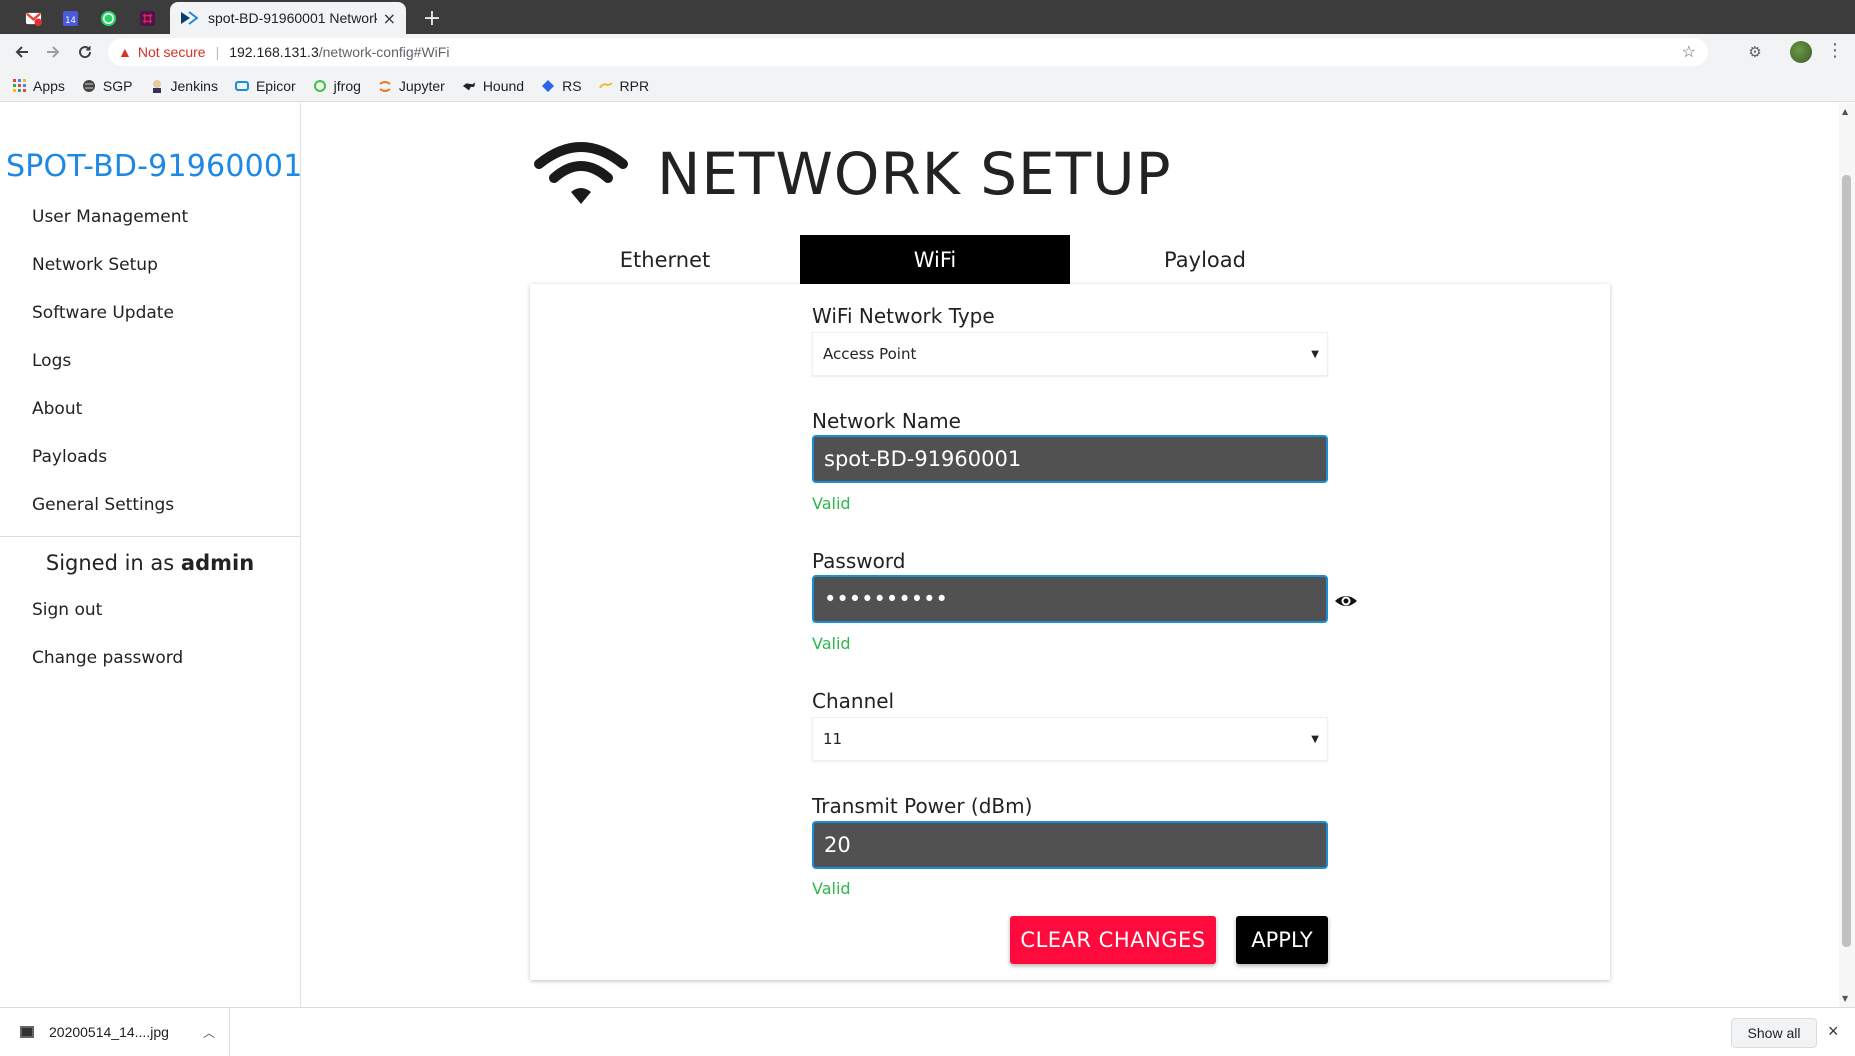 The width and height of the screenshot is (1855, 1056). I want to click on bookmark-label: jfrog, so click(347, 85).